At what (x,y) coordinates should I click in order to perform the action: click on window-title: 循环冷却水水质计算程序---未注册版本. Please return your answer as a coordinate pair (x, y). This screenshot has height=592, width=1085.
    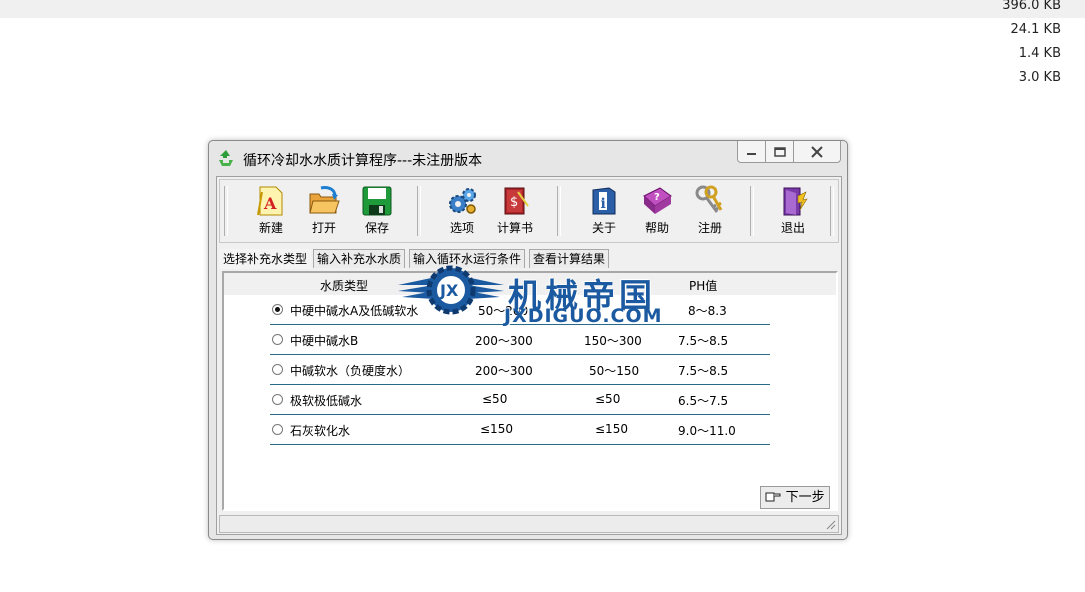
    Looking at the image, I should click on (363, 161).